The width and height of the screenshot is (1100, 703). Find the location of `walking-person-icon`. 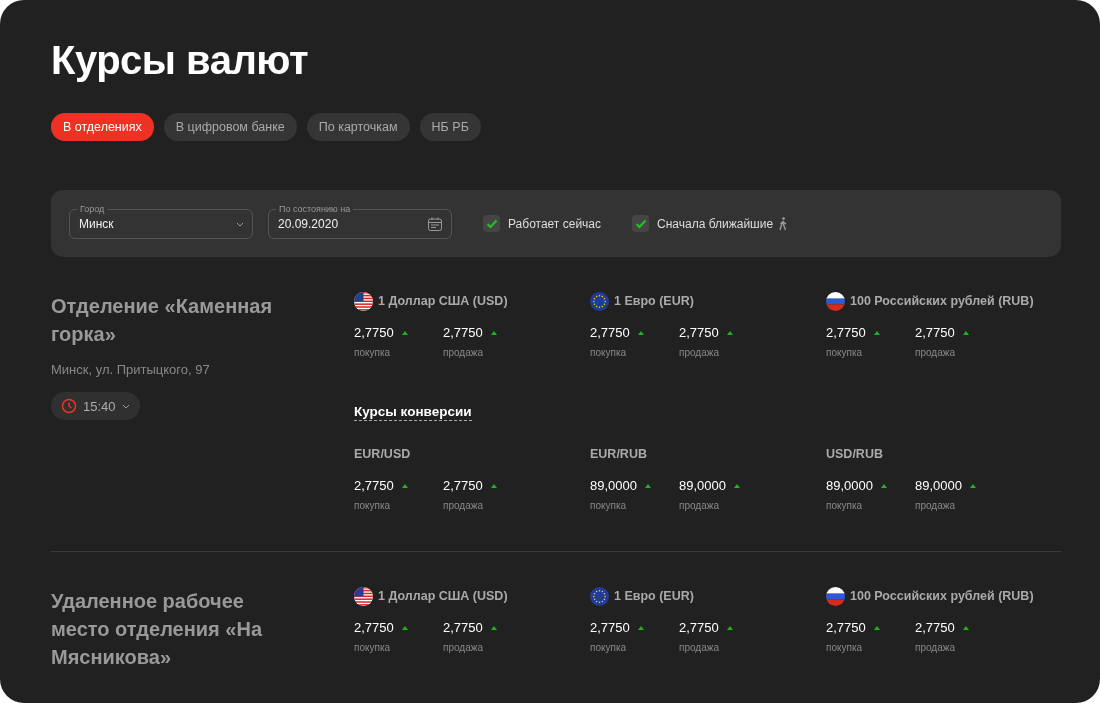

walking-person-icon is located at coordinates (783, 223).